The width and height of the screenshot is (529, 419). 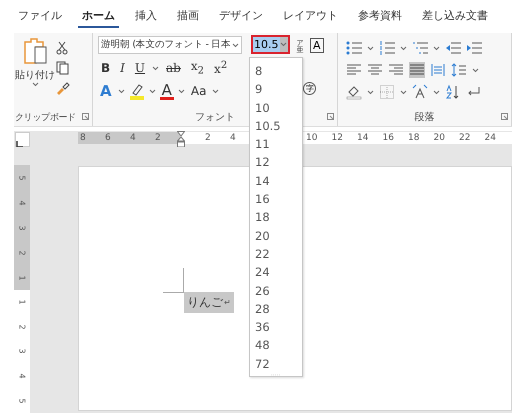 What do you see at coordinates (188, 17) in the screenshot?
I see `ribbon-tab: 描画` at bounding box center [188, 17].